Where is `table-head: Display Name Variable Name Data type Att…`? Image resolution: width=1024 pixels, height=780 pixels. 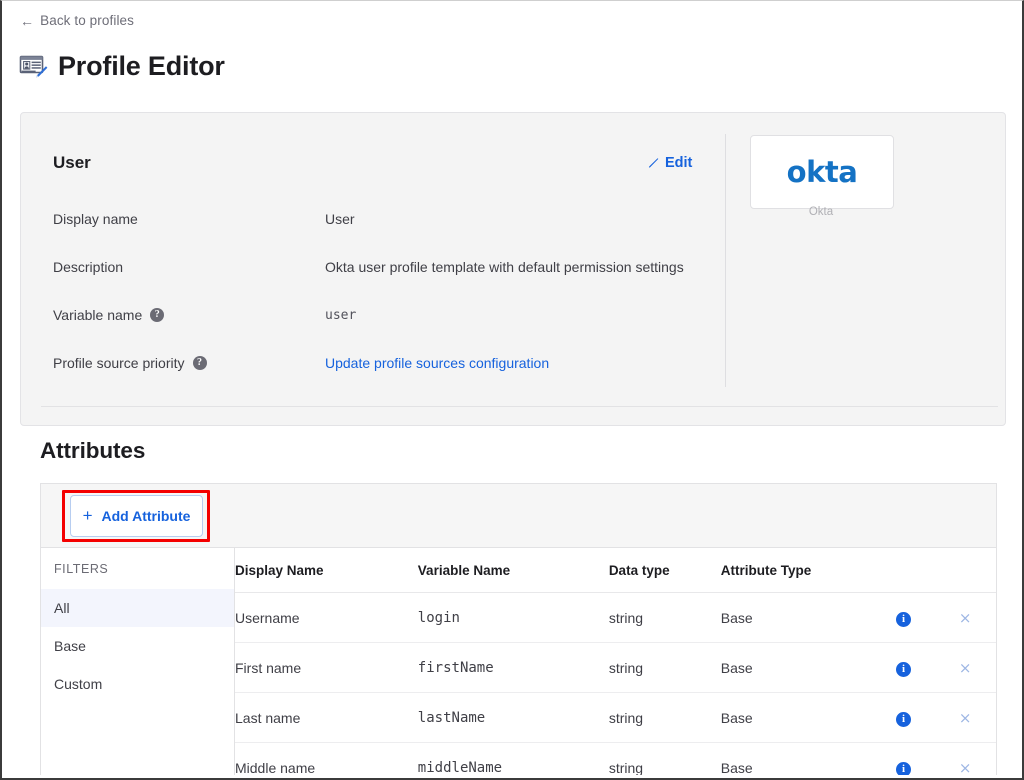 table-head: Display Name Variable Name Data type Att… is located at coordinates (615, 570).